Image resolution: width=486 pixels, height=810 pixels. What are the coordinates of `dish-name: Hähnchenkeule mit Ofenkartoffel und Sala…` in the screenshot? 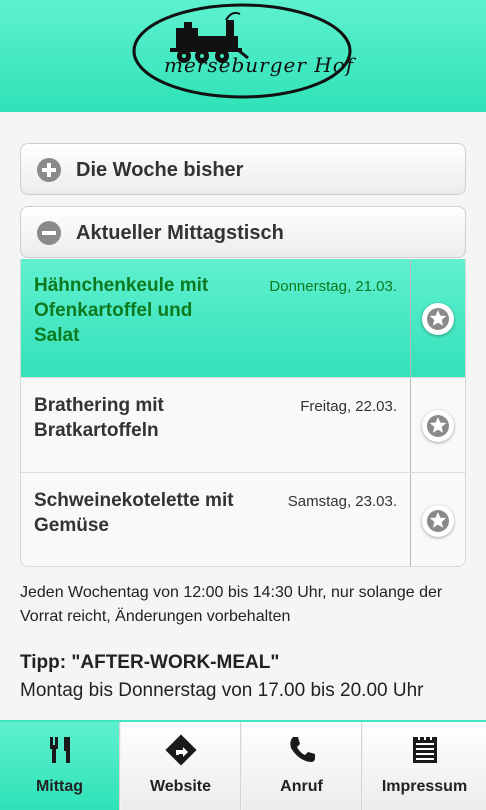 It's located at (121, 310).